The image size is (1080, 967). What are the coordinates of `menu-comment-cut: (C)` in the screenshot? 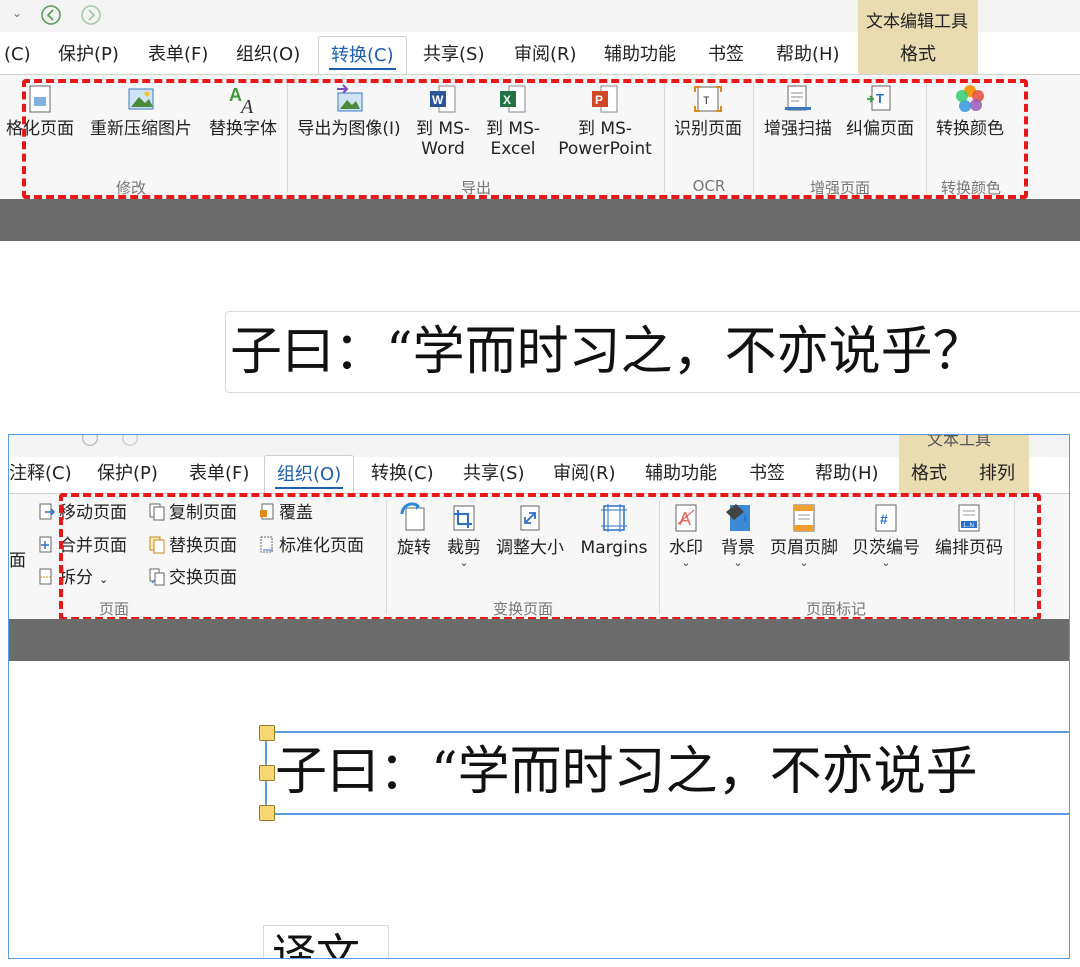 It's located at (17, 55).